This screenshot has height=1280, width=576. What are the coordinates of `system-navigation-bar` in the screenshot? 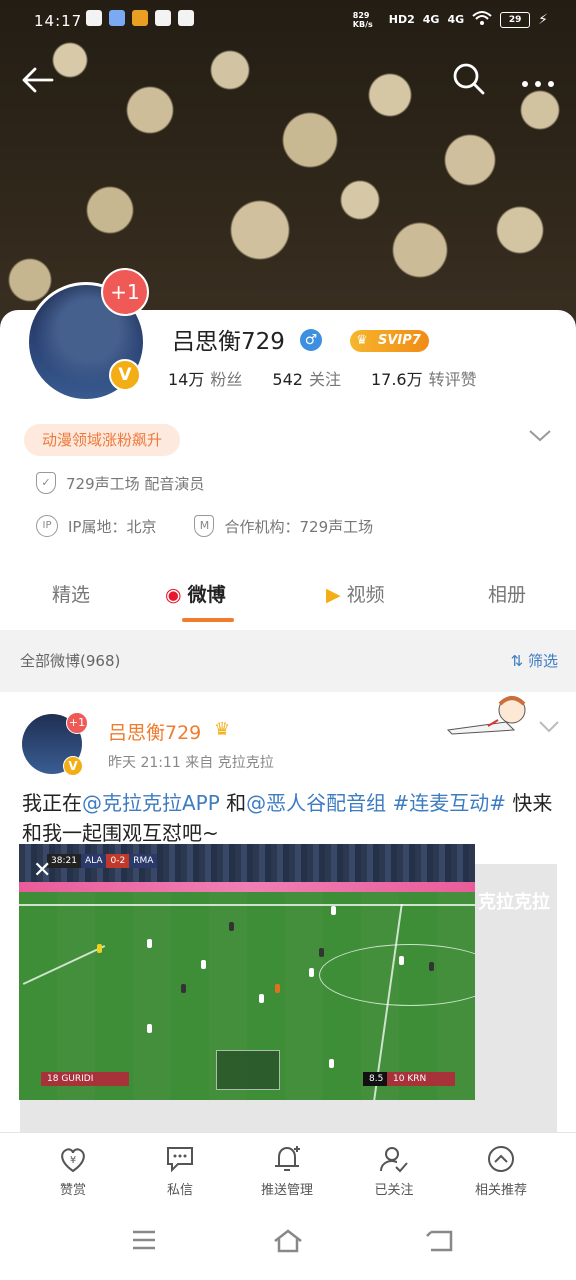 It's located at (288, 1245).